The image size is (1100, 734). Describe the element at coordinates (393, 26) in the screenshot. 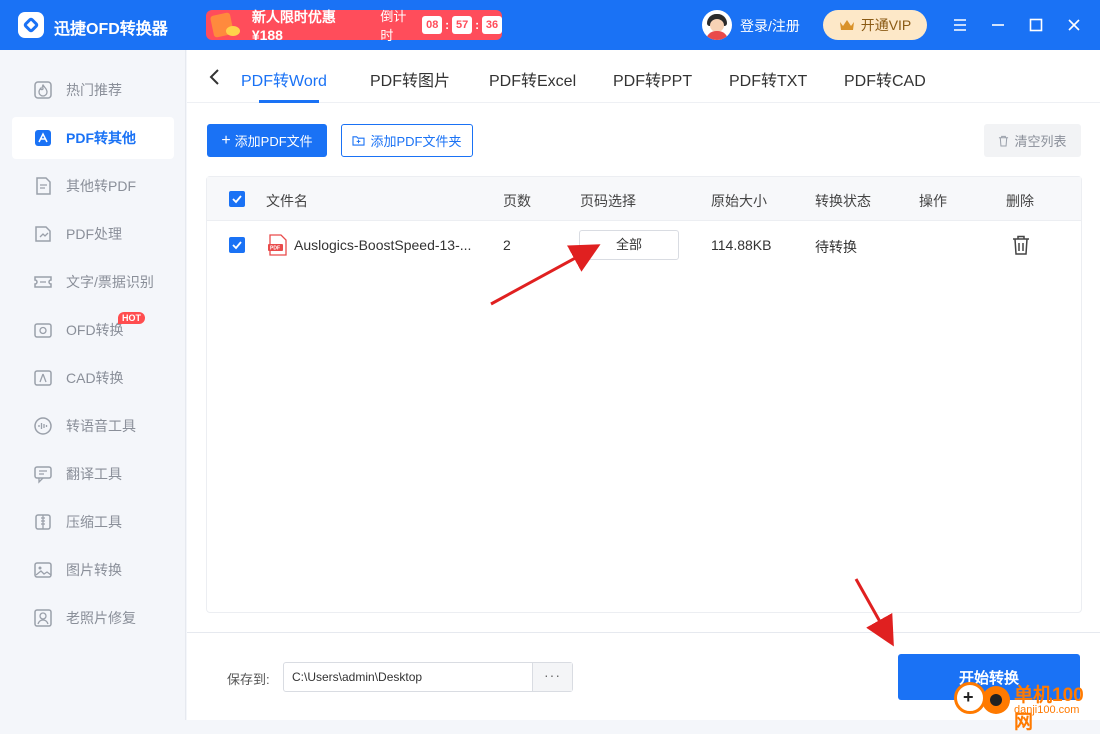

I see `countdown-label: 倒计时` at that location.